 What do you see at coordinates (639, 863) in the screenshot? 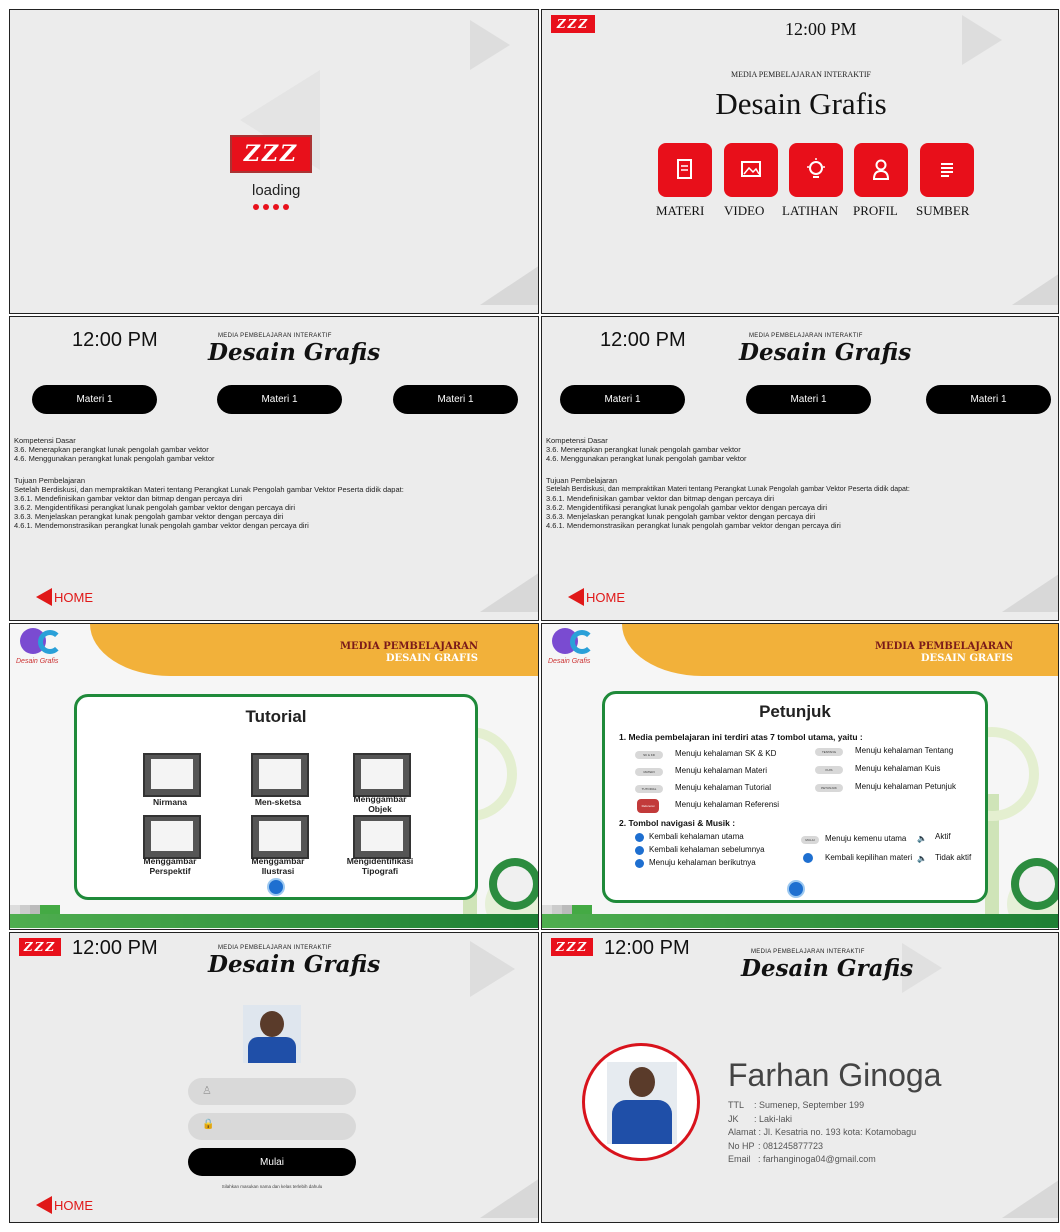
I see `next-nav-icon` at bounding box center [639, 863].